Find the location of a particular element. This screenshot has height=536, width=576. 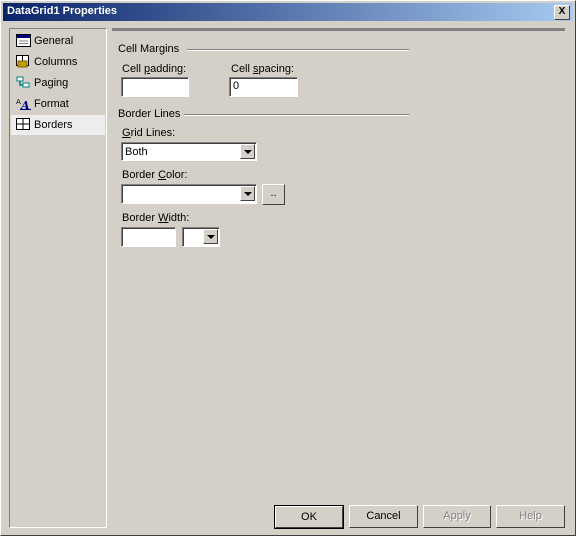

nav-item-label: General is located at coordinates (54, 41).